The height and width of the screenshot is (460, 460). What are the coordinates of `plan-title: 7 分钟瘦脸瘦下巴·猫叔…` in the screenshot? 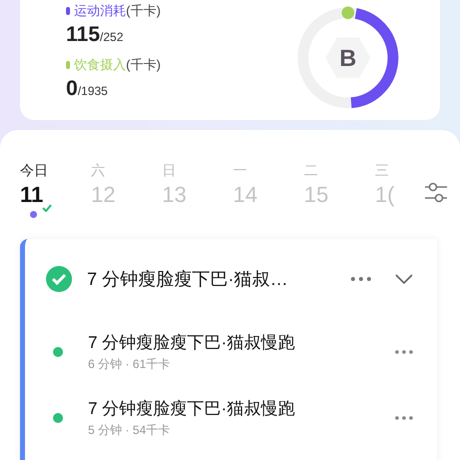 It's located at (188, 279).